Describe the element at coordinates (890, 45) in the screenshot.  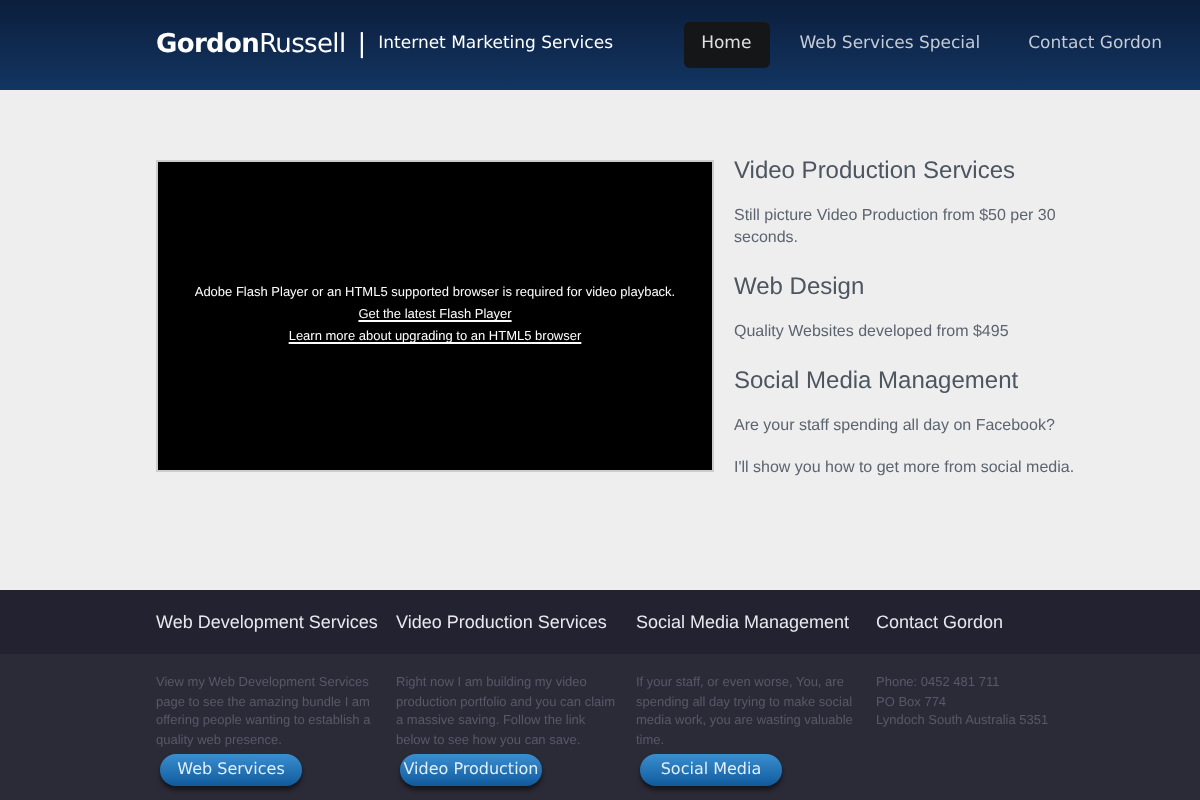
I see `nav-link: Web Services Special` at that location.